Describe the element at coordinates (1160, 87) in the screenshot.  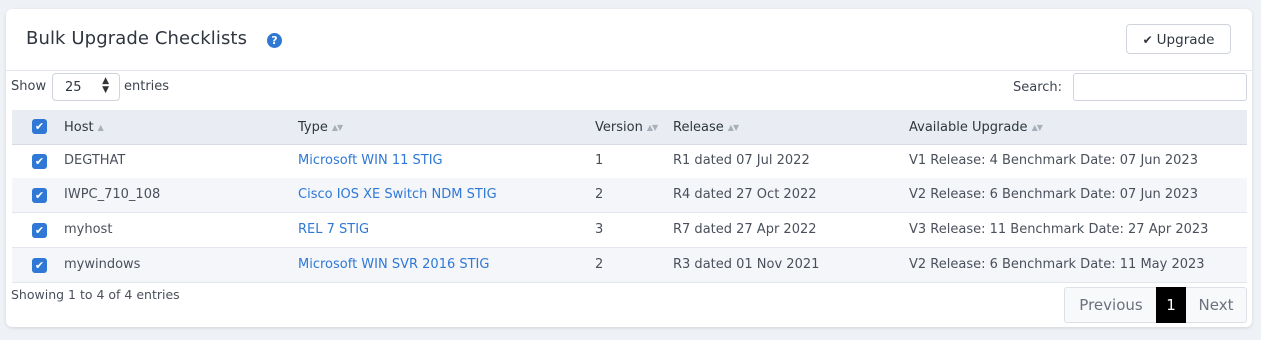
I see `search-input` at that location.